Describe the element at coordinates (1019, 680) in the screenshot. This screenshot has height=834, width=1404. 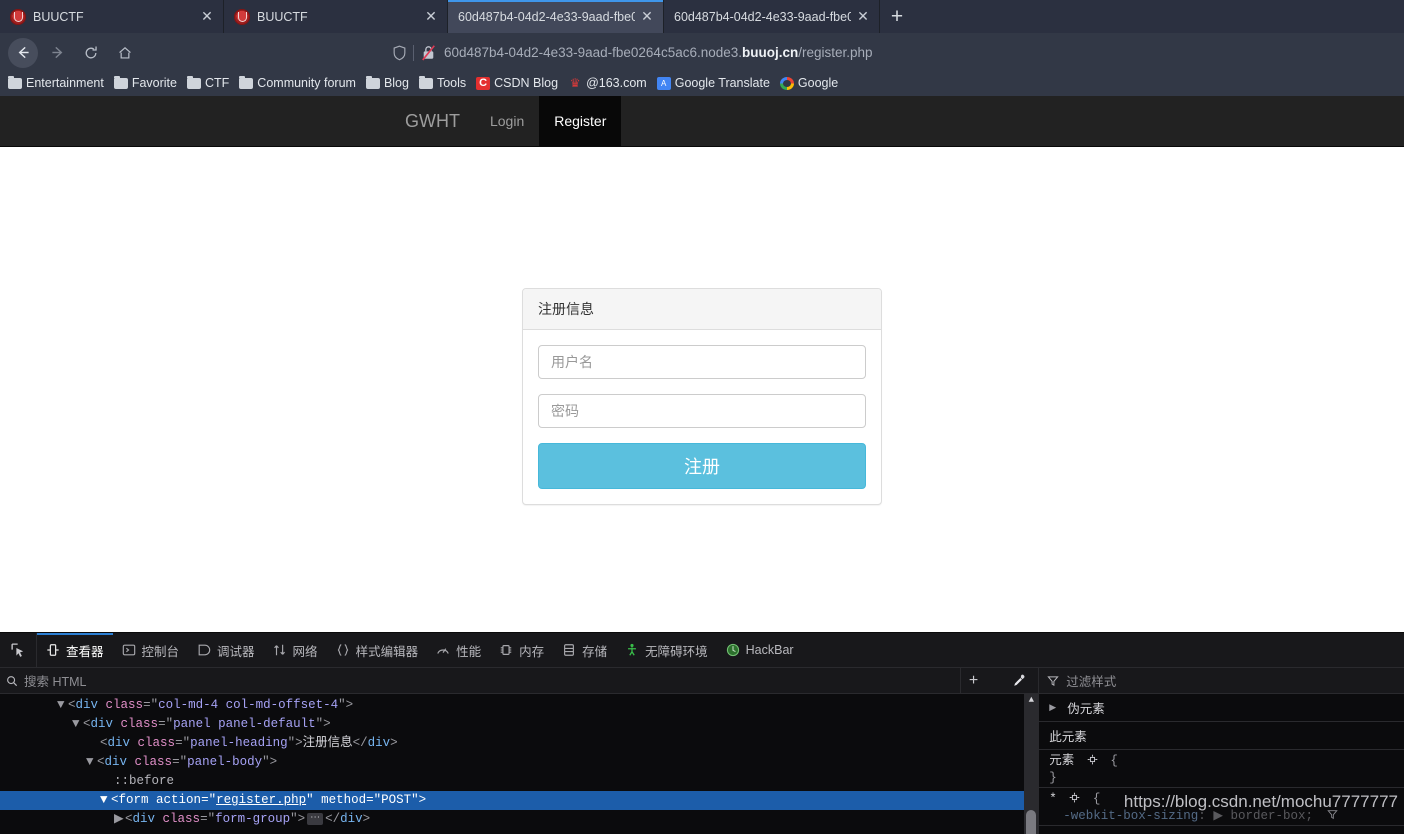
I see `eyedropper-icon` at that location.